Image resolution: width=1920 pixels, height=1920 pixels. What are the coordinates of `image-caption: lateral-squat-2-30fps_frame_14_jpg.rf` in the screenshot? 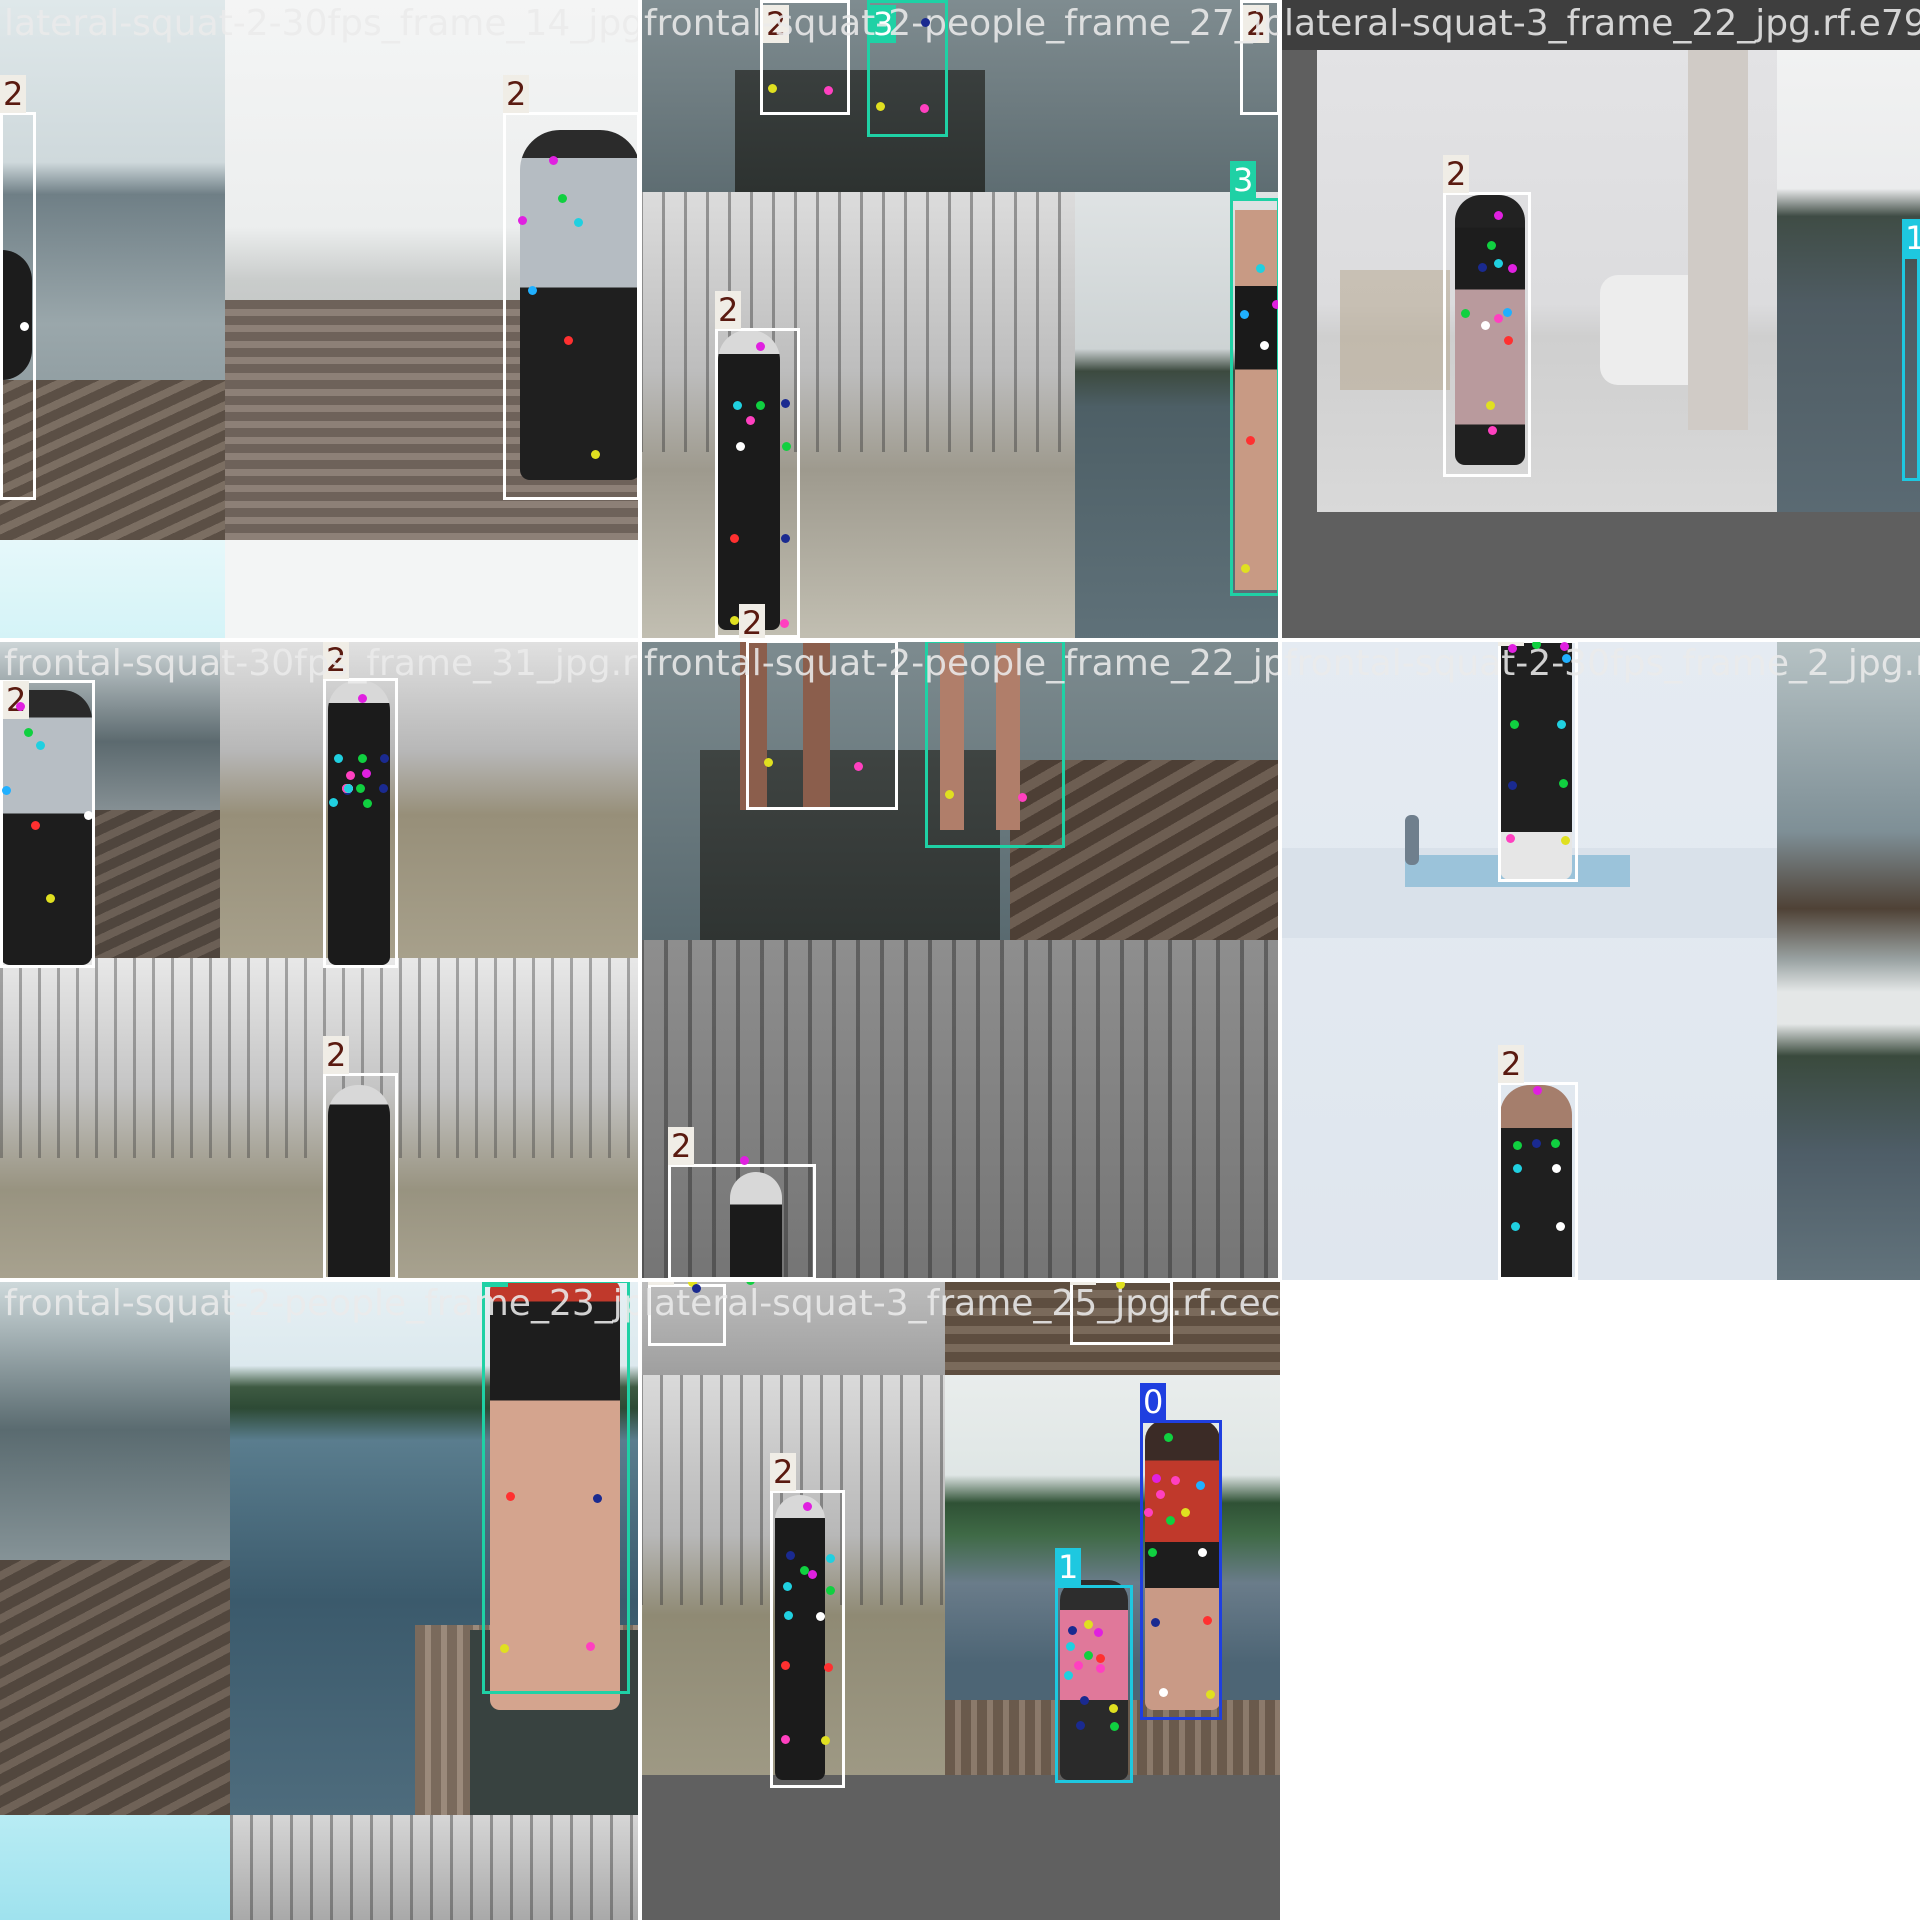 It's located at (322, 23).